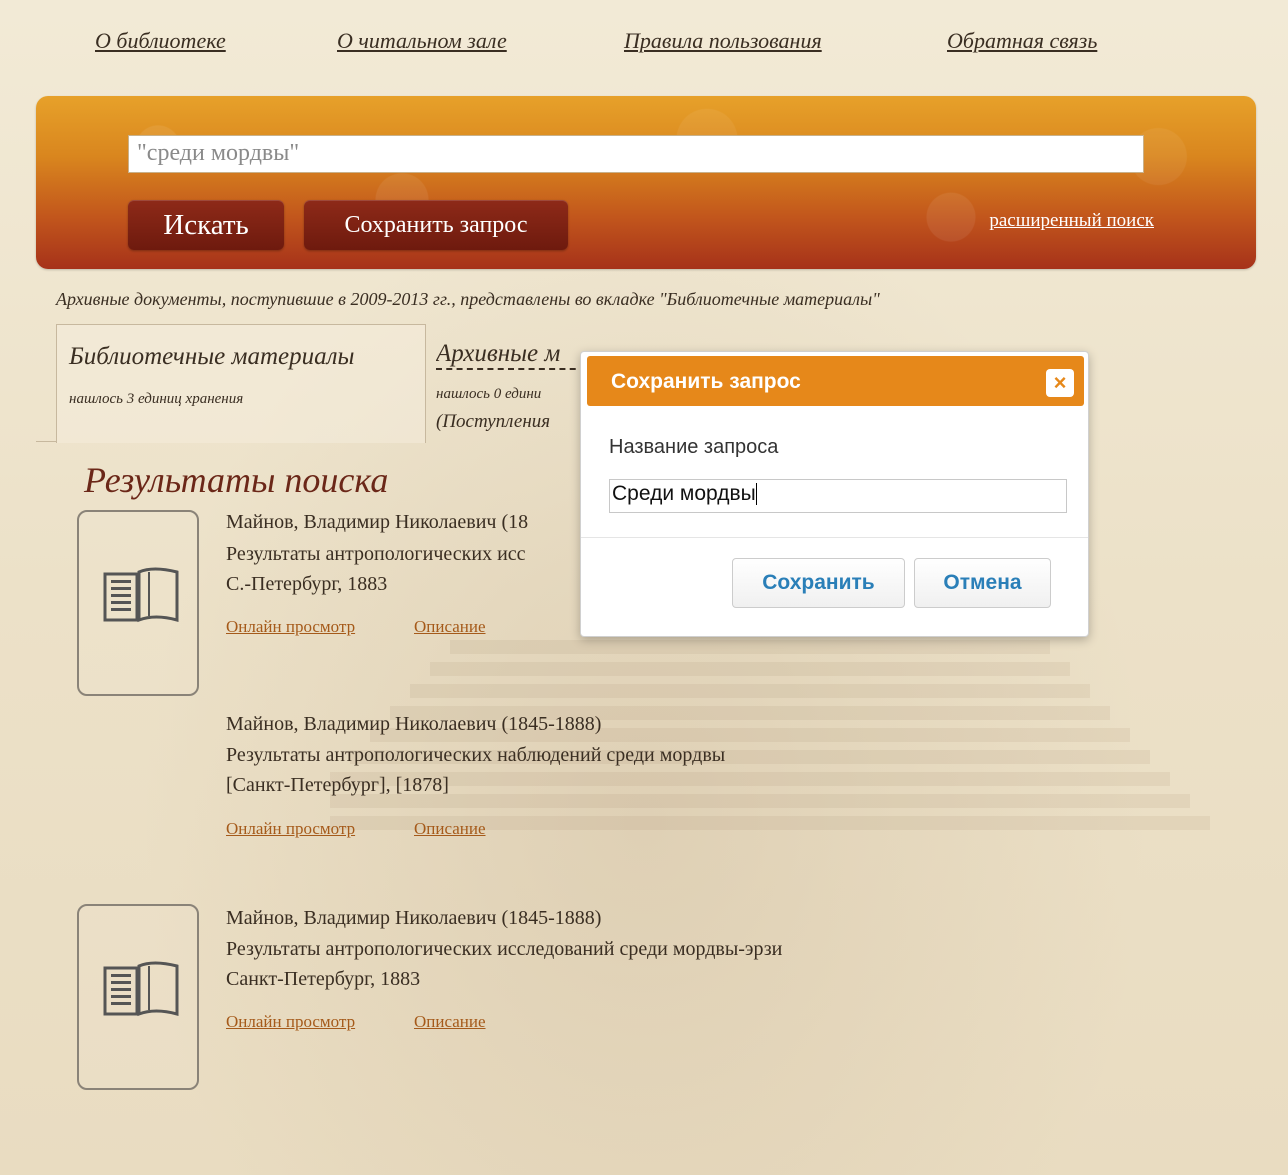 This screenshot has height=1175, width=1288. I want to click on nav-feedback-link: Обратная связь, so click(1022, 41).